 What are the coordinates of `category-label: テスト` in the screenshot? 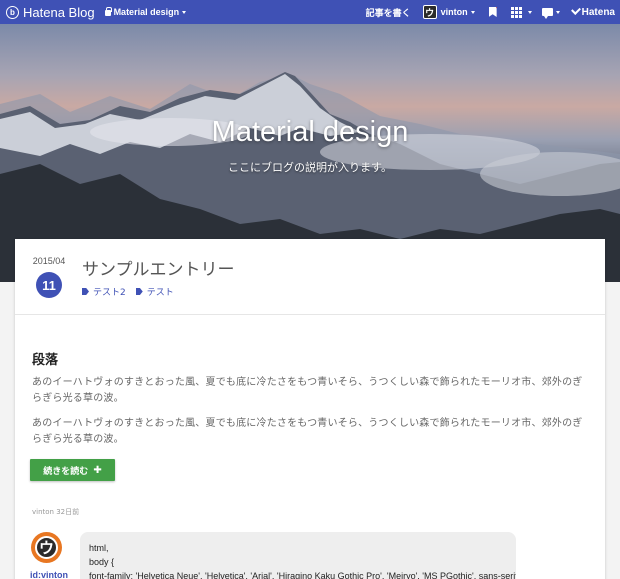 It's located at (160, 293).